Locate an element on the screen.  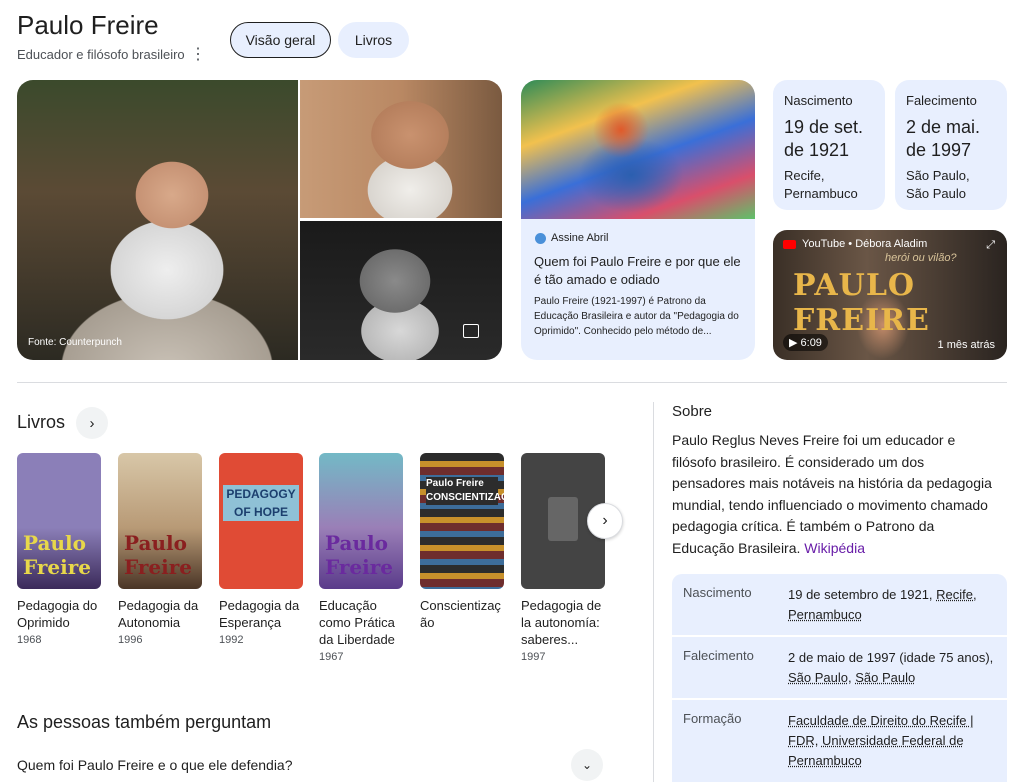
video-overlay-title: PAULO FREIRE is located at coordinates (861, 303).